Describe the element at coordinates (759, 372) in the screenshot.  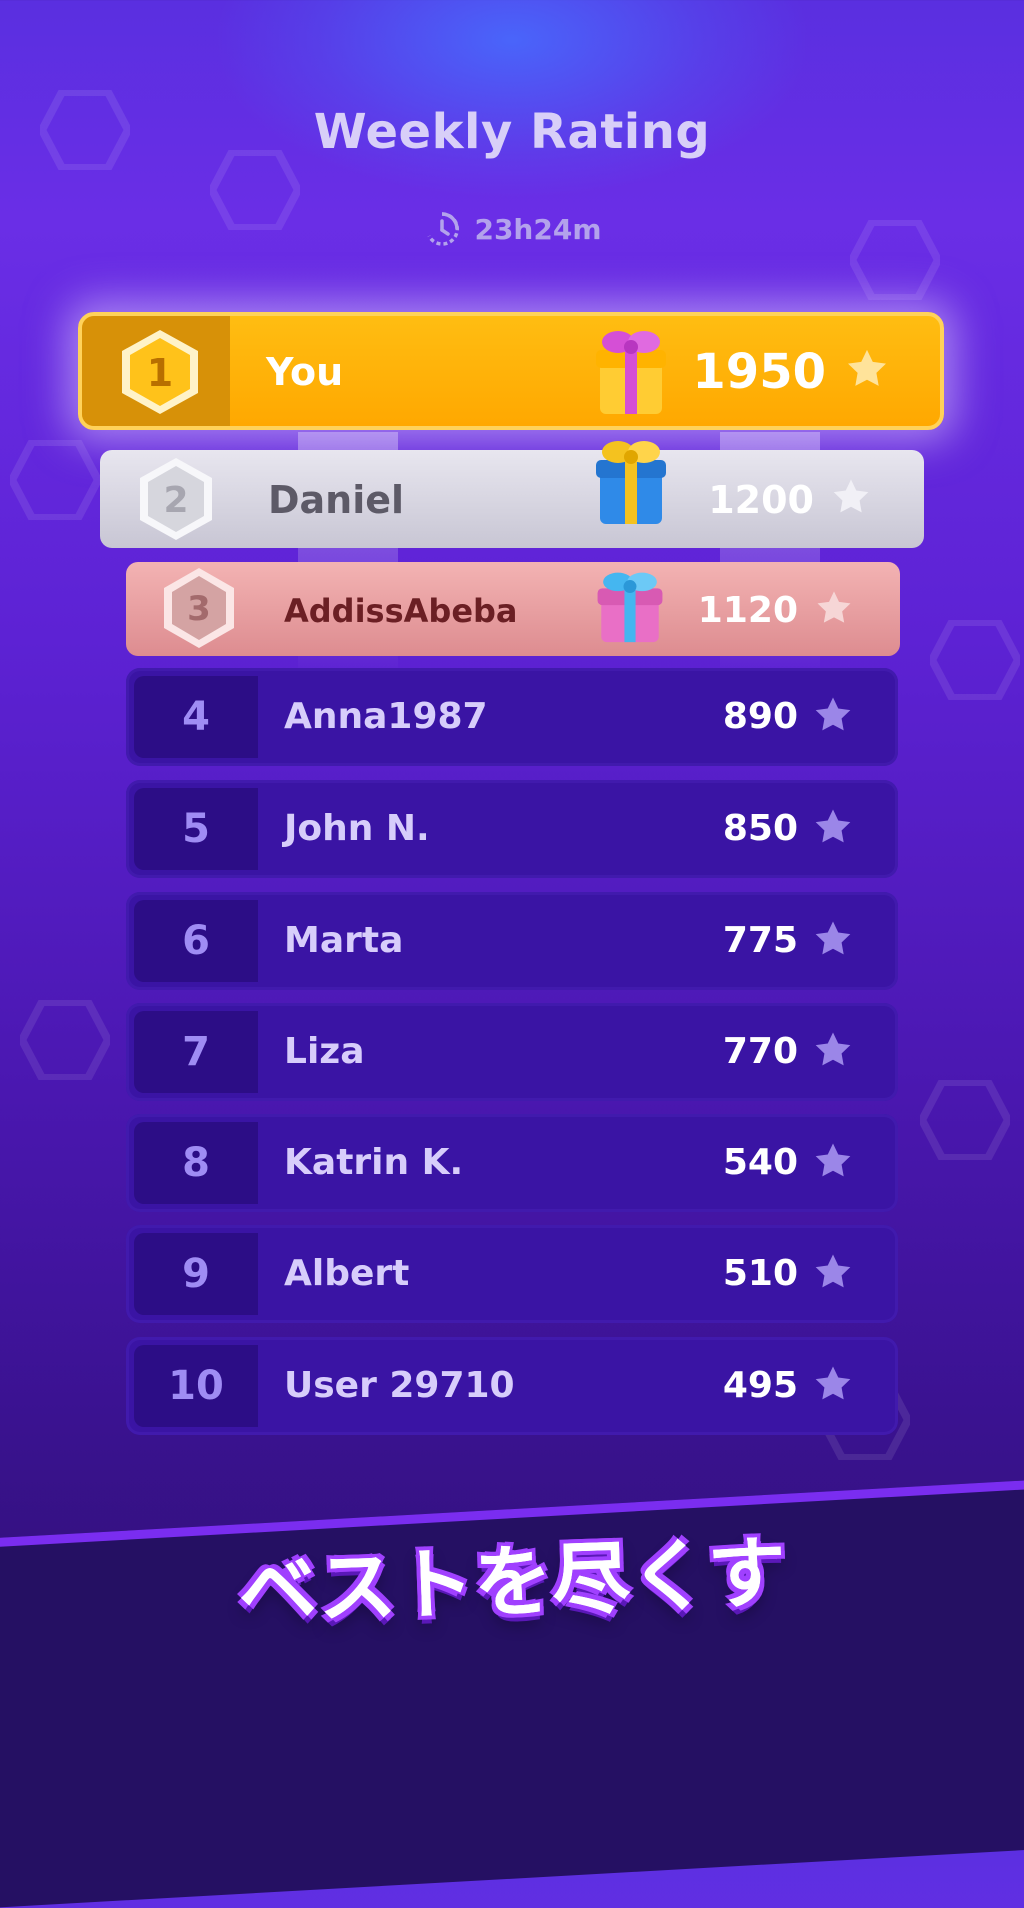
I see `player-score: 1950` at that location.